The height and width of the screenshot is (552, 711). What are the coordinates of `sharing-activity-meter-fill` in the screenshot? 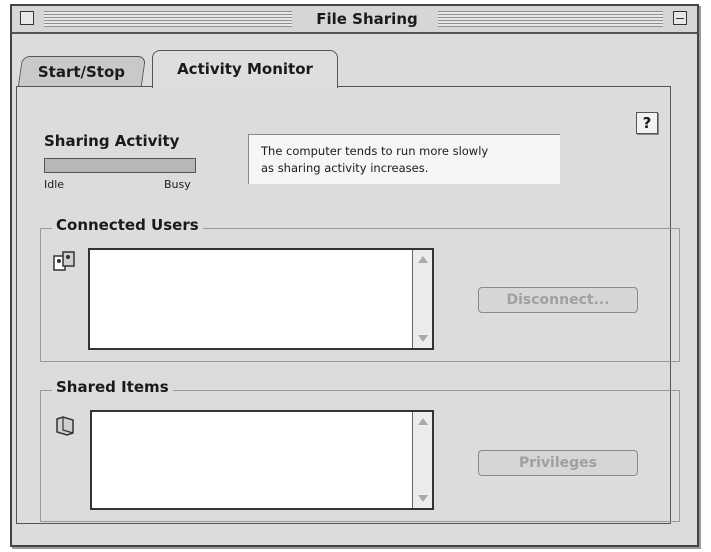 It's located at (120, 165).